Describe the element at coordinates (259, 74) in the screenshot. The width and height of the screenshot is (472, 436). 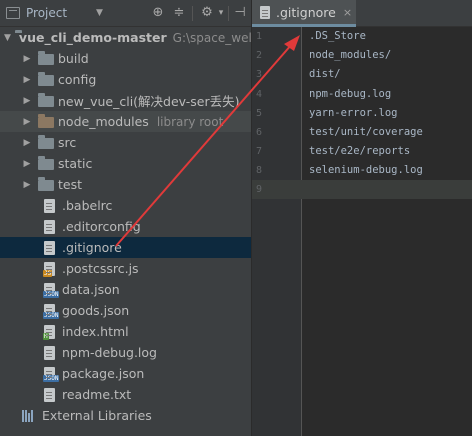
I see `line-number: 3` at that location.